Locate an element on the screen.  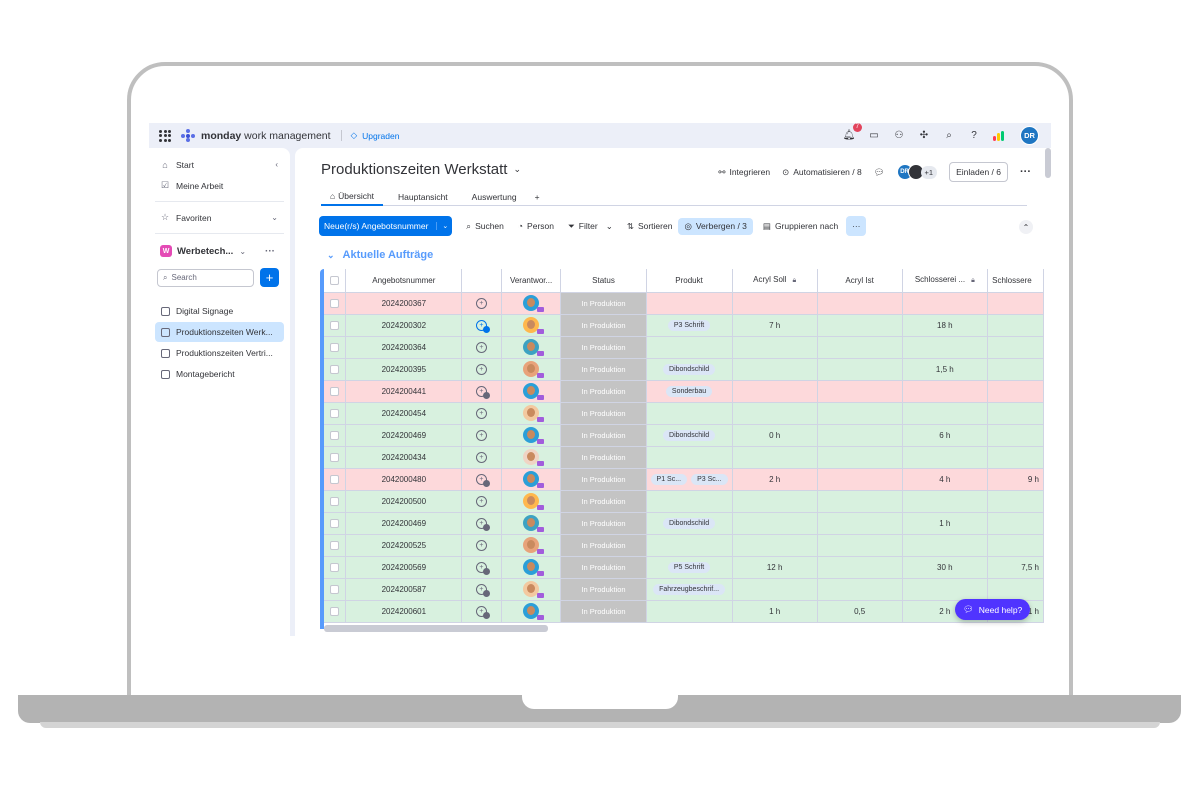
column-header-acryl-ist: Acryl Ist is located at coordinates (860, 281).